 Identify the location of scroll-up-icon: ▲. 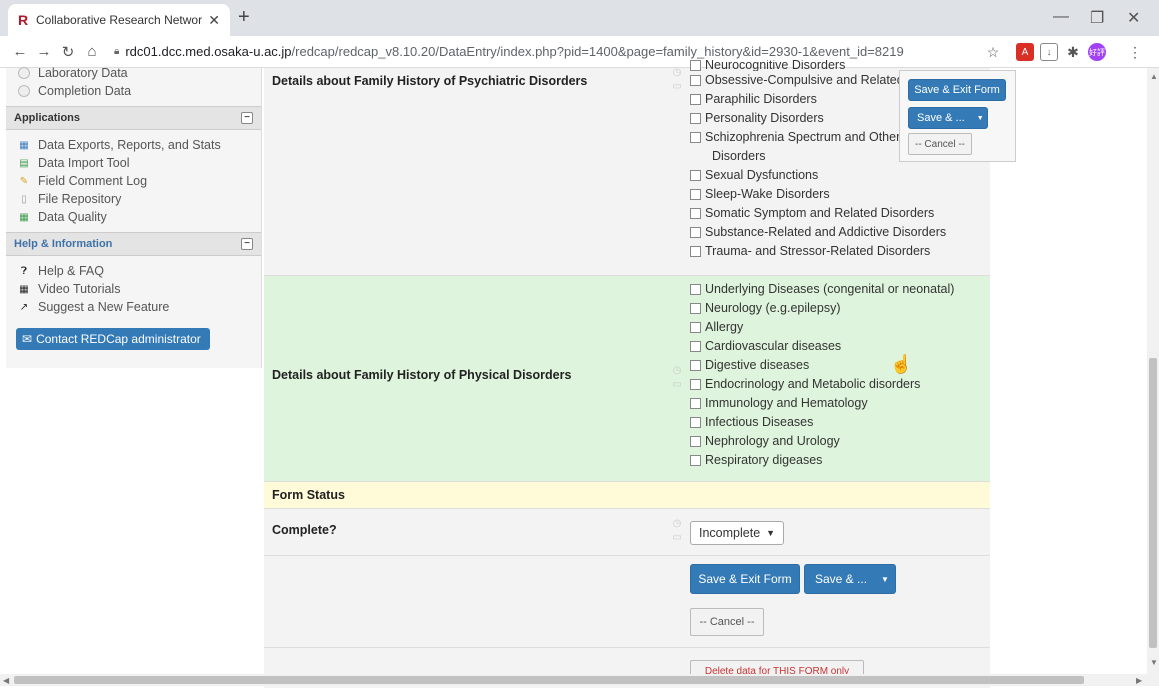
(1154, 76).